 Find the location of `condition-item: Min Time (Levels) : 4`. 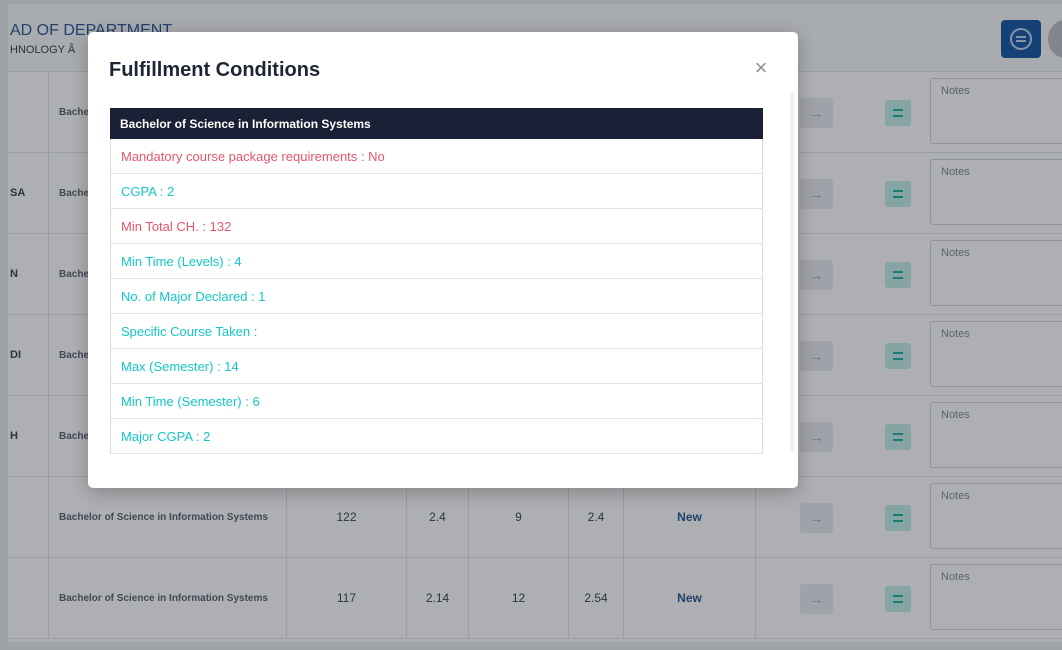

condition-item: Min Time (Levels) : 4 is located at coordinates (436, 261).